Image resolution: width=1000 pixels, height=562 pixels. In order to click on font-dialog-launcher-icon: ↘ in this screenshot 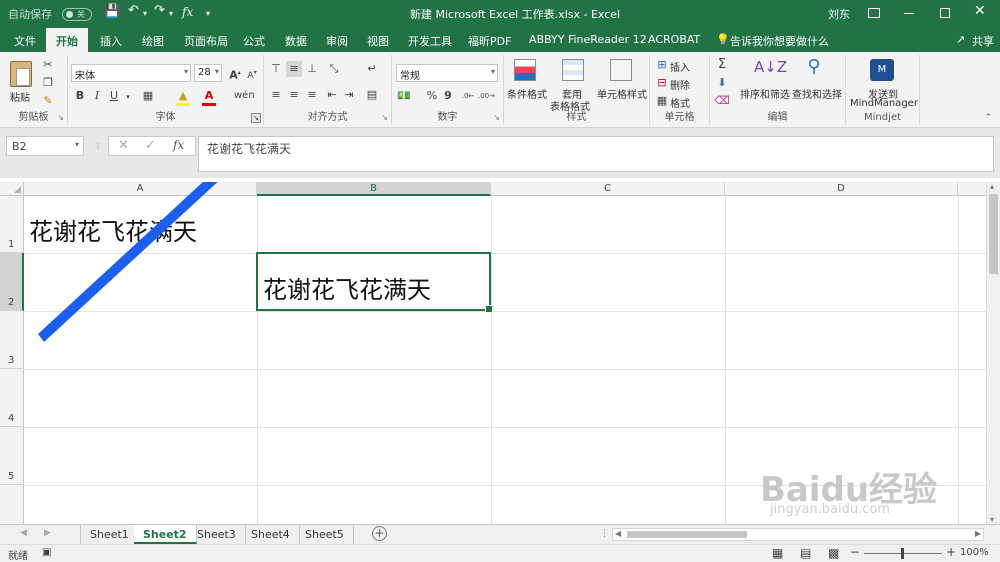, I will do `click(256, 118)`.